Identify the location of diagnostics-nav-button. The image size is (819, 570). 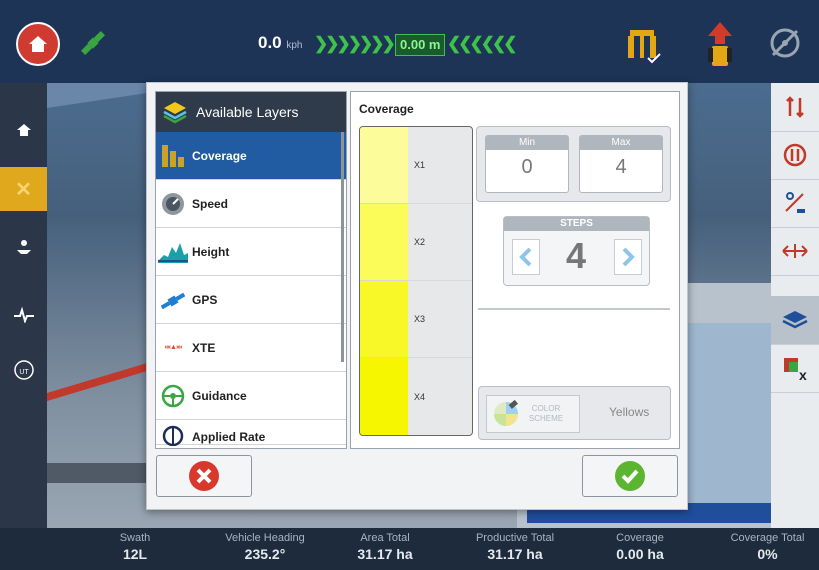
(23, 315).